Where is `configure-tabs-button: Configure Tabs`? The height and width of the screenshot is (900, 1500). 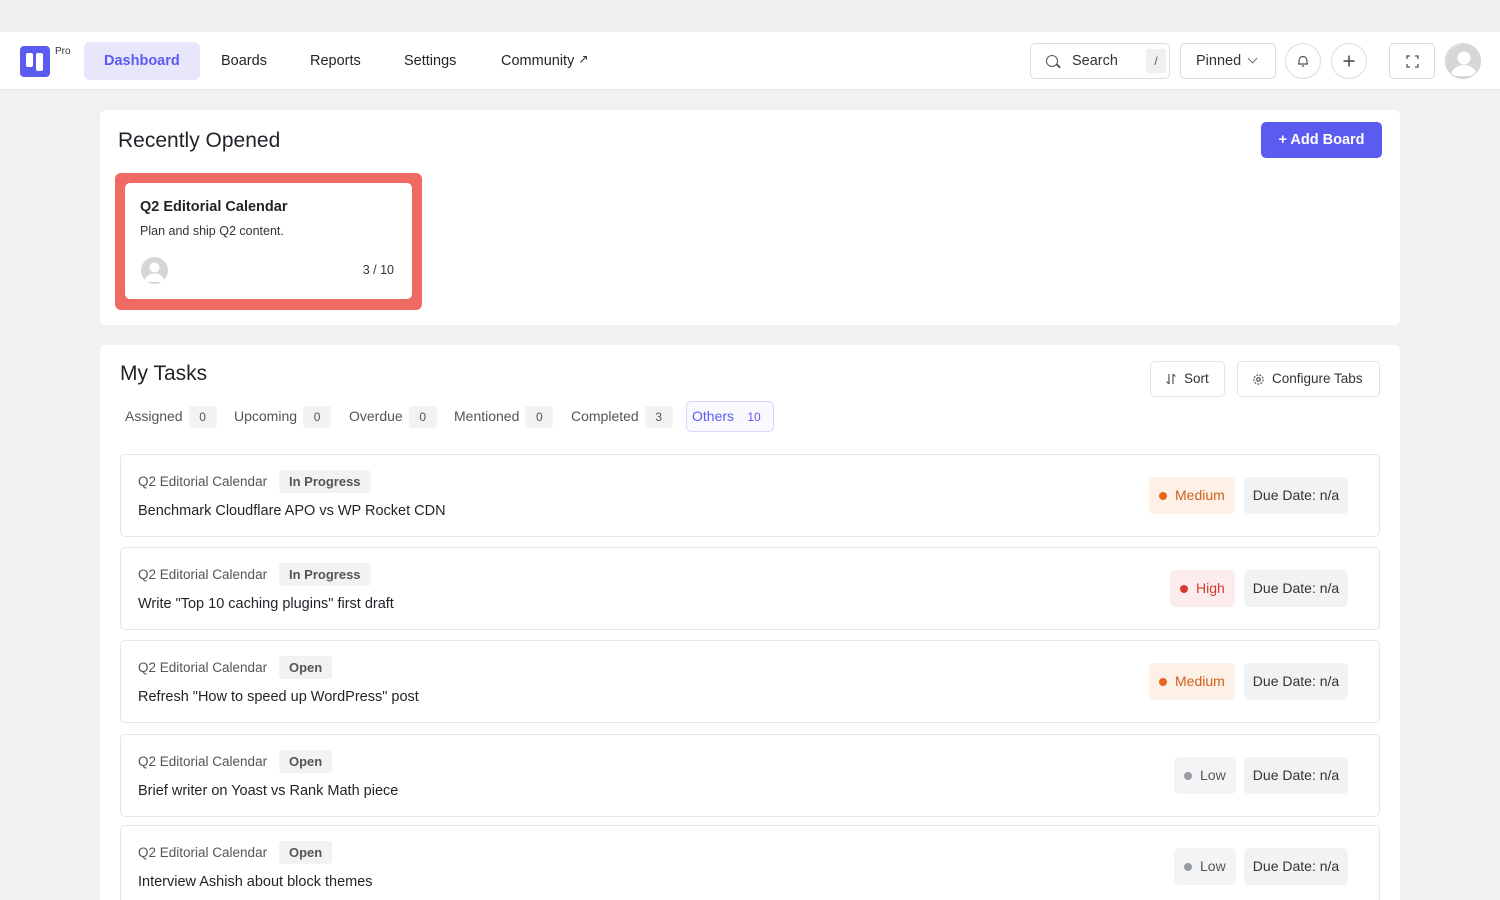
configure-tabs-button: Configure Tabs is located at coordinates (1308, 379).